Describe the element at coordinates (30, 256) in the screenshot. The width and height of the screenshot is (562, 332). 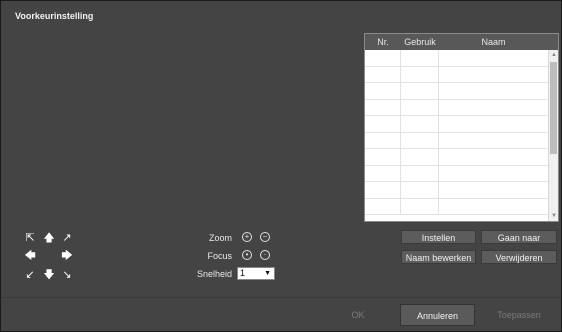
I see `arrow-left-icon: 🡄` at that location.